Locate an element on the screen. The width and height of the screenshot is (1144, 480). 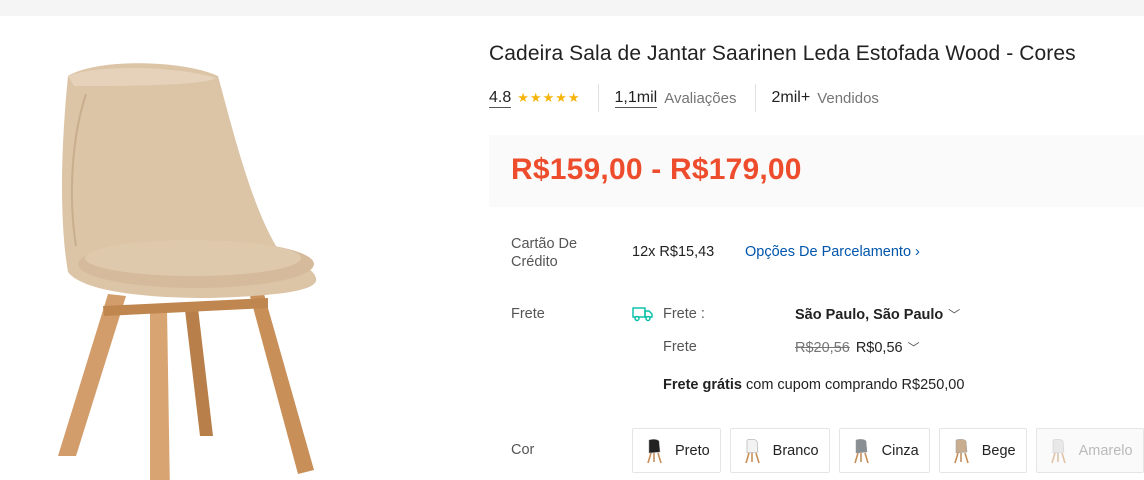
color-label: Cor is located at coordinates (523, 450).